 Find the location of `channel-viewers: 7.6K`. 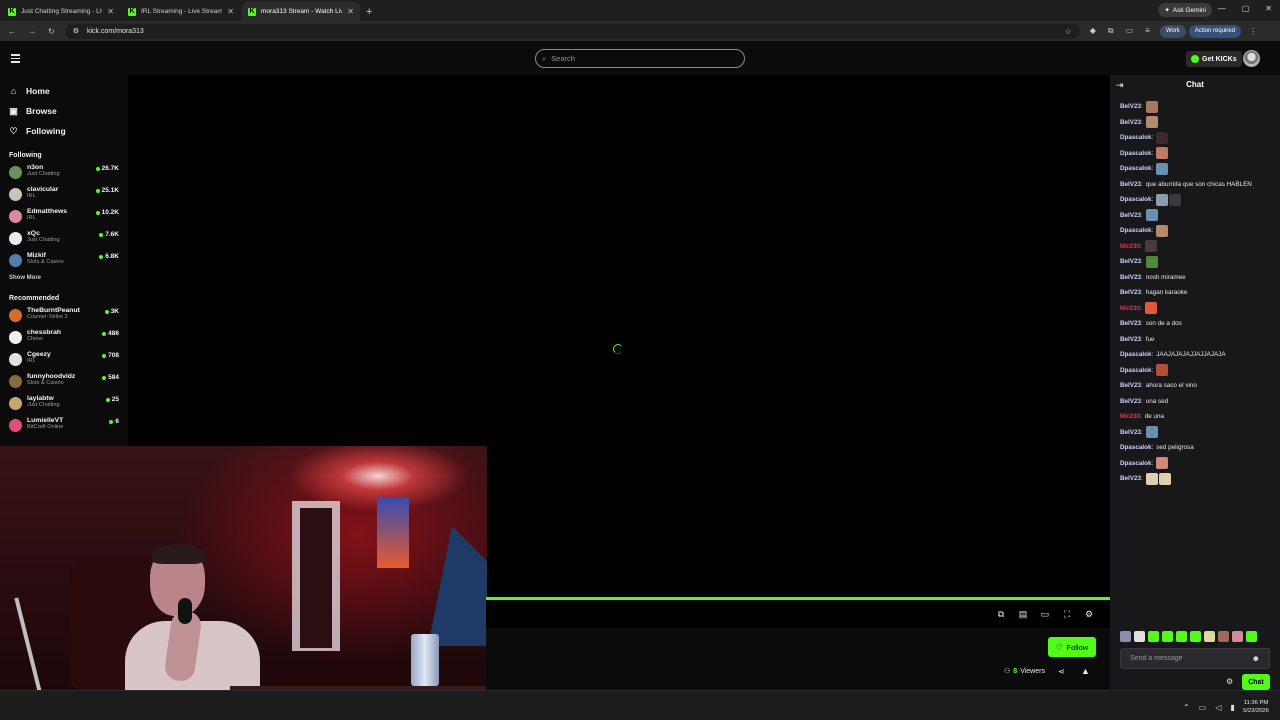

channel-viewers: 7.6K is located at coordinates (109, 234).